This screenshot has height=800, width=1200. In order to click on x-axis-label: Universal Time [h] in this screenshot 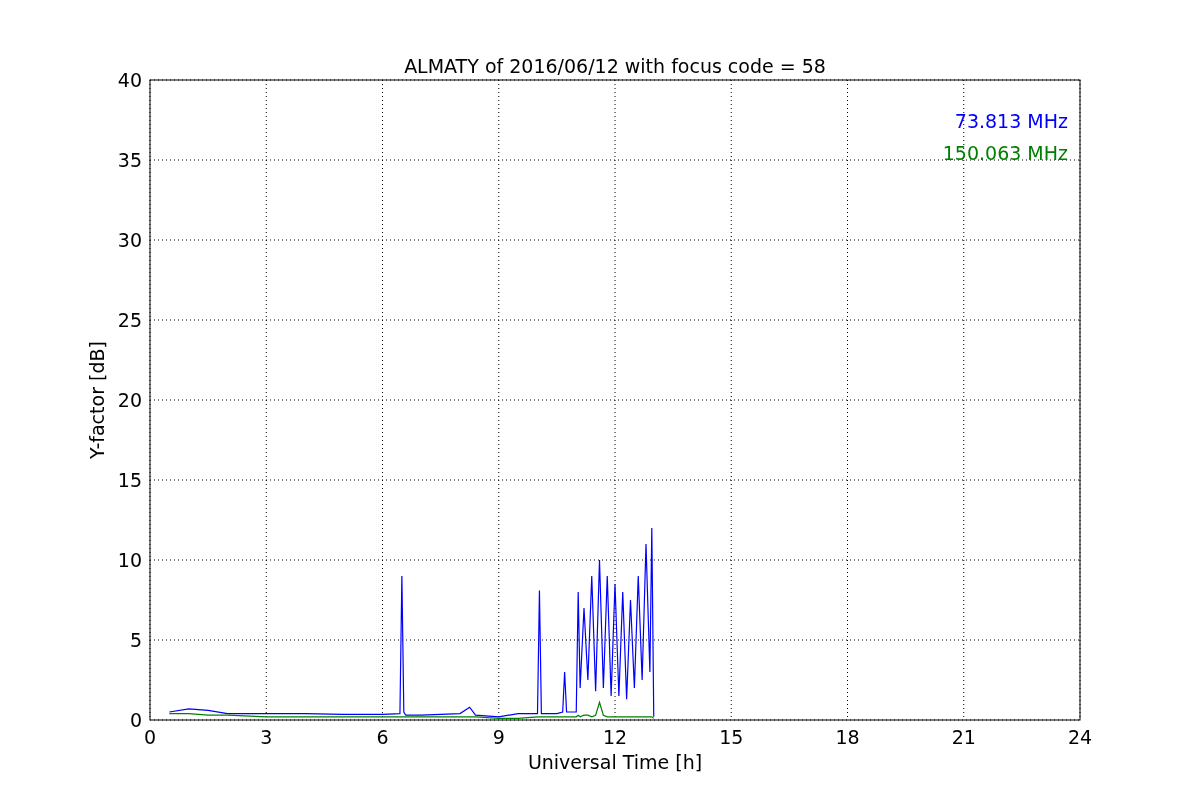, I will do `click(615, 762)`.